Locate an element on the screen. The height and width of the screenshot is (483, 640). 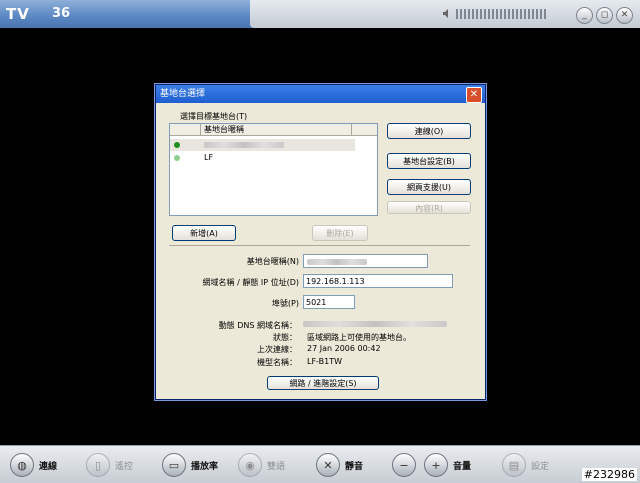
playrate-icon: ▭ is located at coordinates (174, 465).